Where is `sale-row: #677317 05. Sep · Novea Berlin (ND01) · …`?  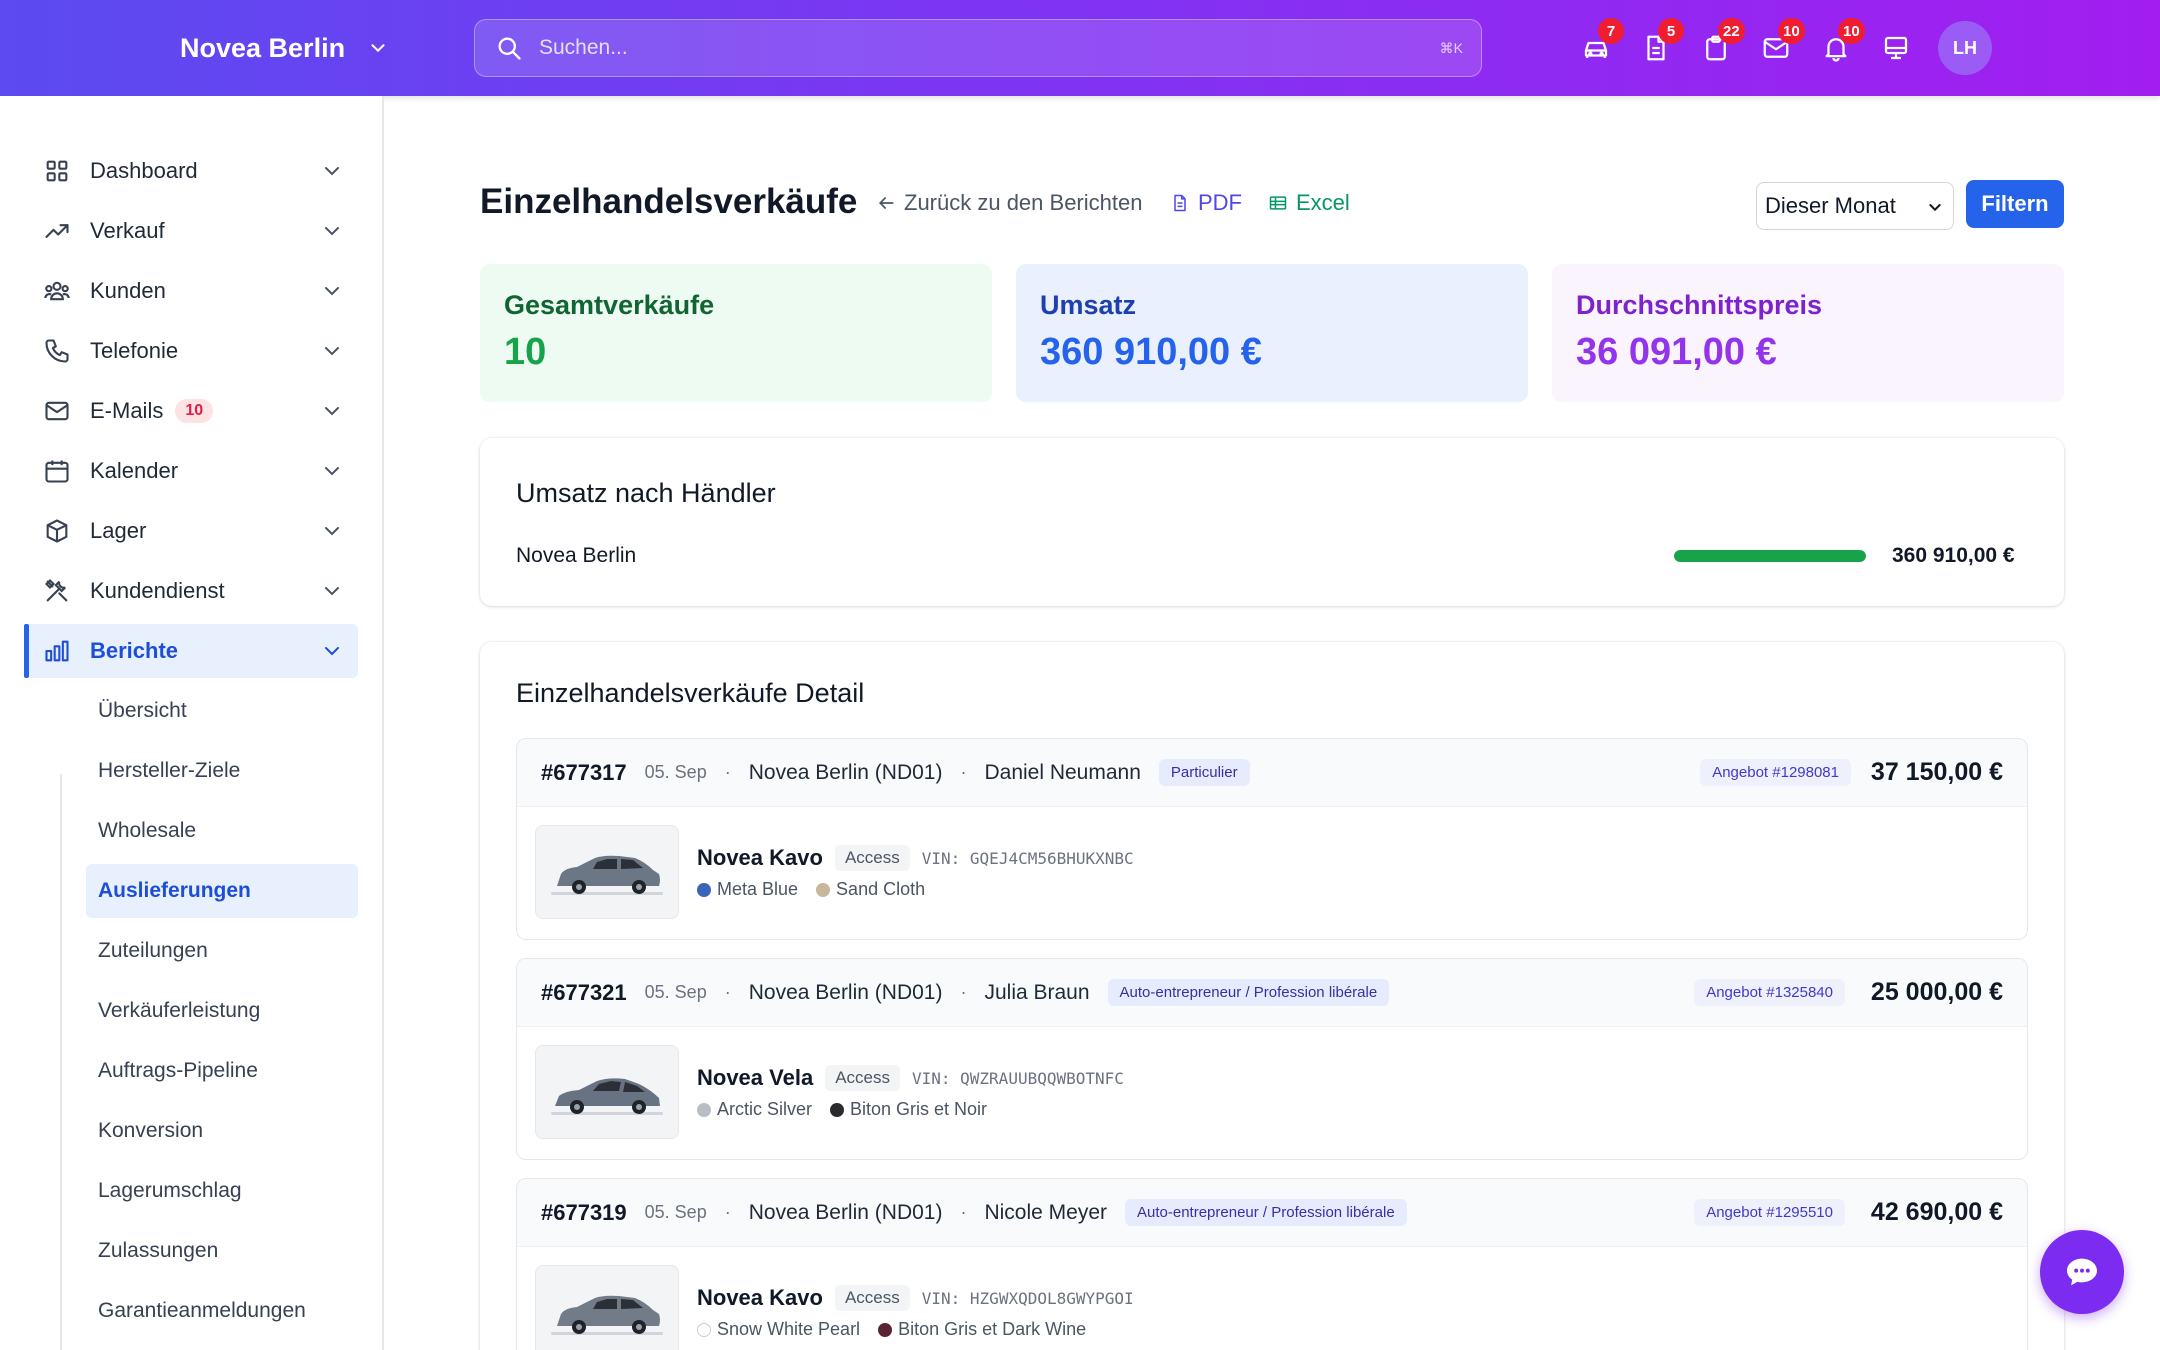
sale-row: #677317 05. Sep · Novea Berlin (ND01) · … is located at coordinates (1272, 839).